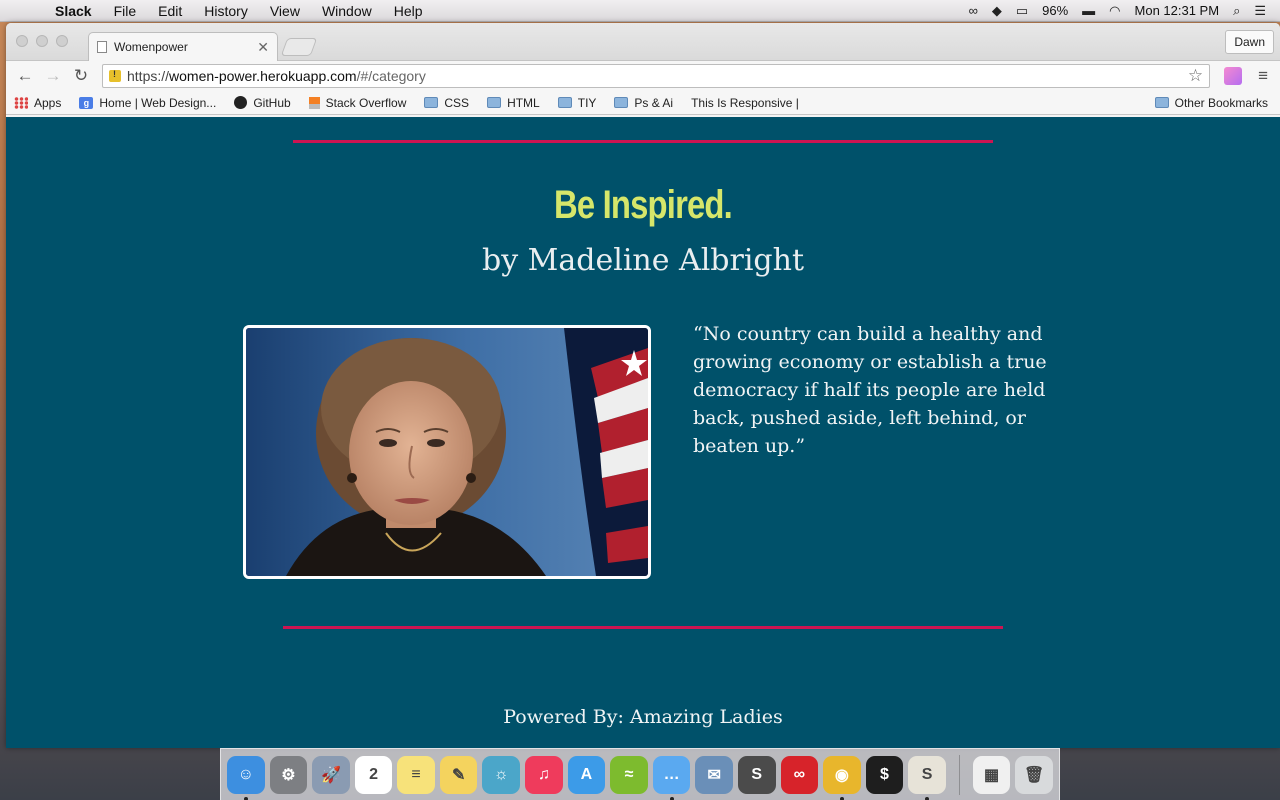 Image resolution: width=1280 pixels, height=800 pixels. I want to click on chrome-icon: ◉, so click(842, 777).